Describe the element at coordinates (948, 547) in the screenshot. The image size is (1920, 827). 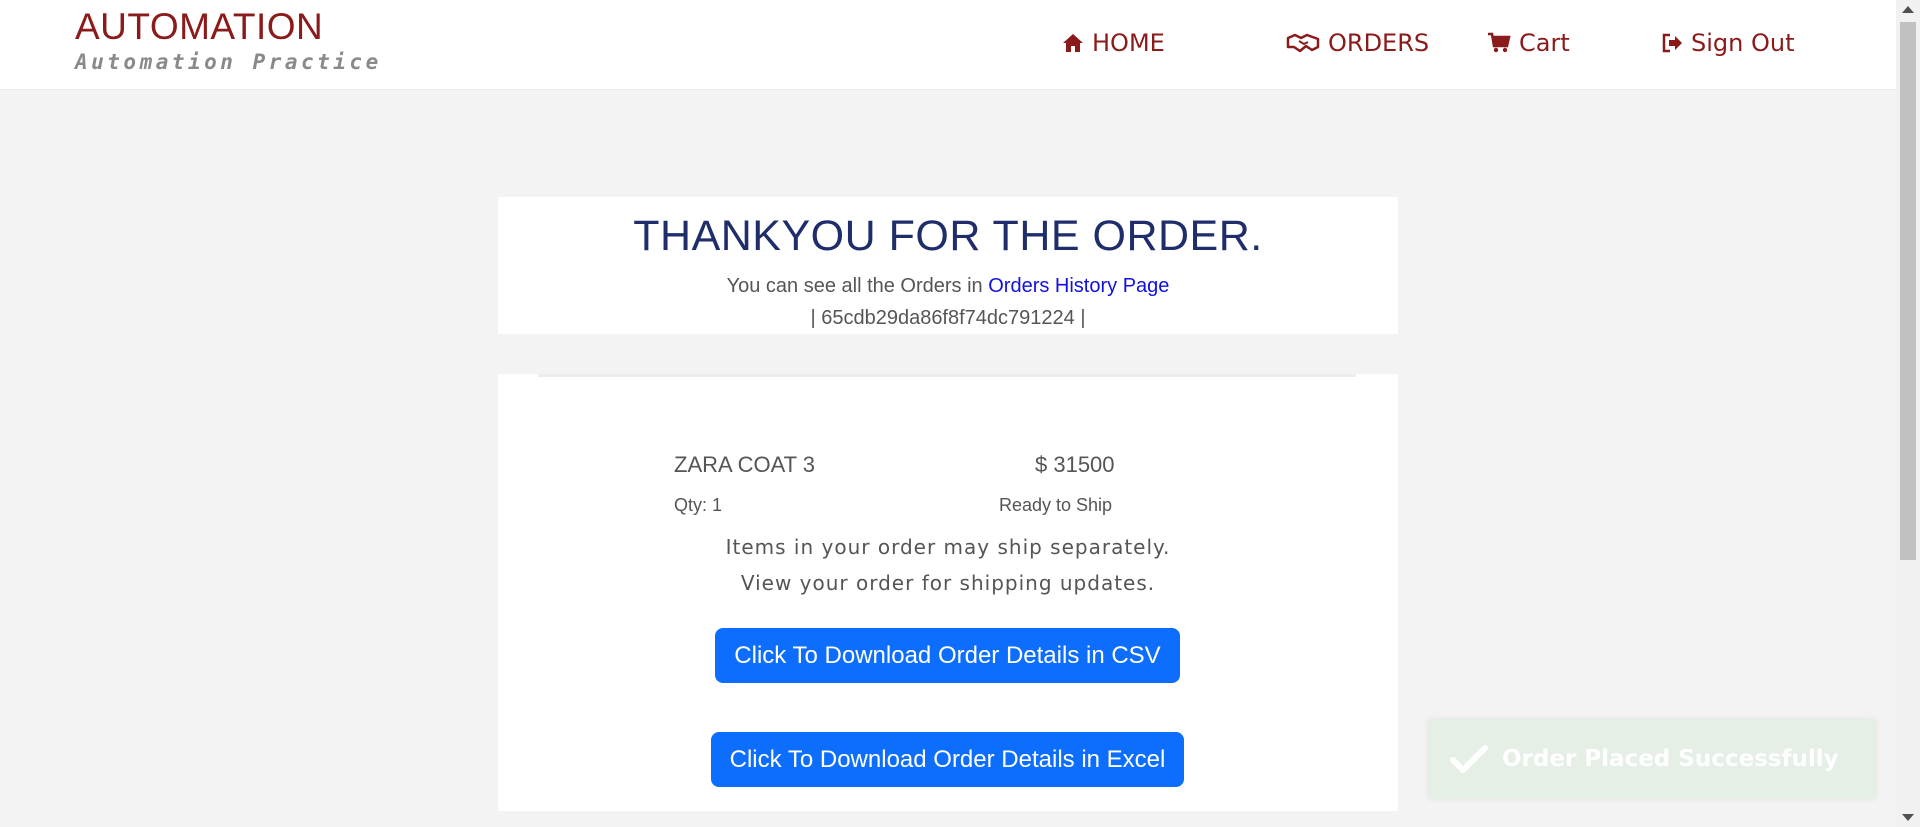
I see `shipping-note-1: Items in your order may ship separately.` at that location.